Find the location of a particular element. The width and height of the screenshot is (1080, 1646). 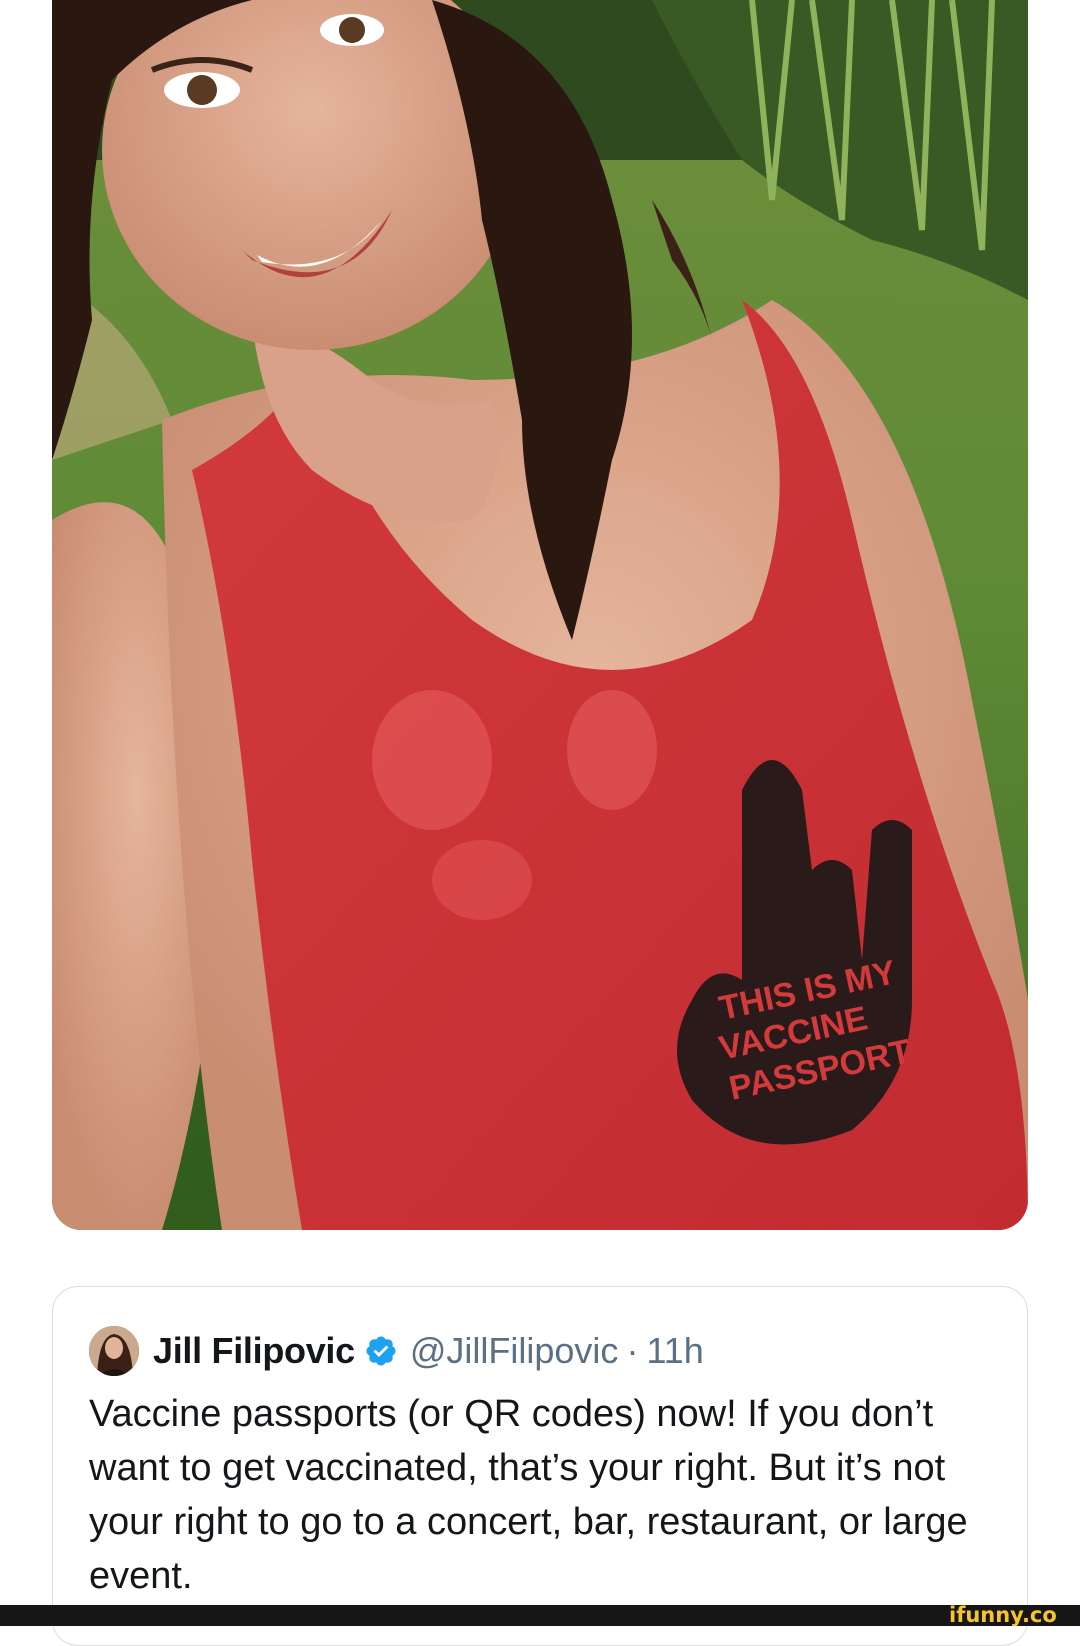

author-display-name: Jill Filipovic is located at coordinates (254, 1351).